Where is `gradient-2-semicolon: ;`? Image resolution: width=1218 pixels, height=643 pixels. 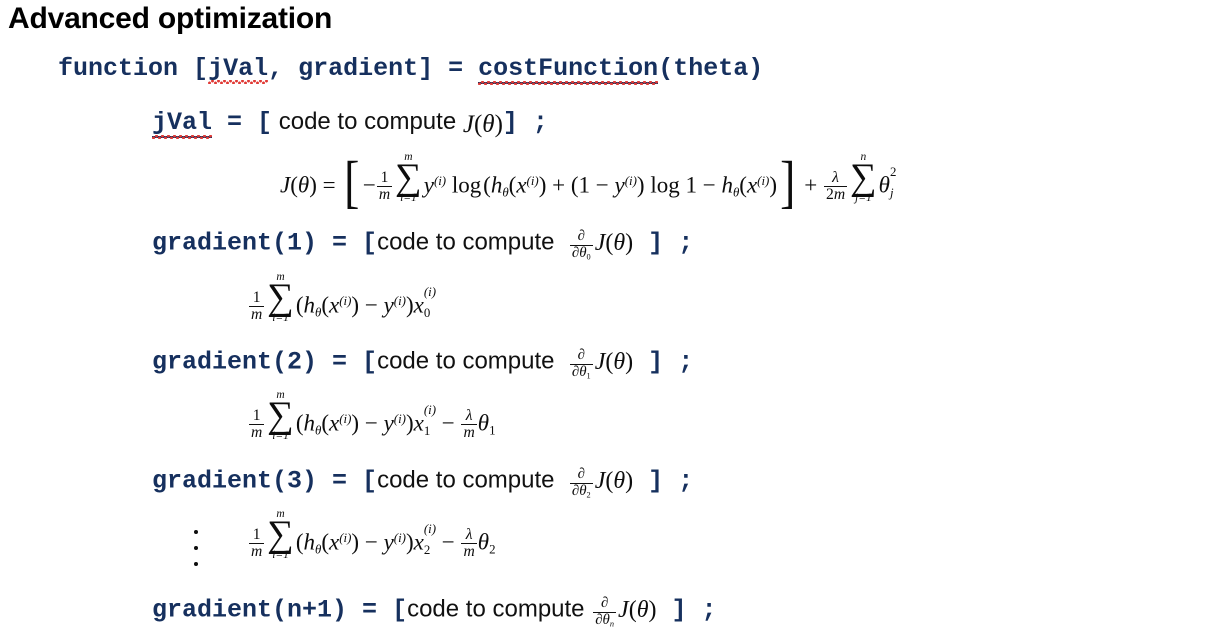
gradient-2-semicolon: ; is located at coordinates (678, 362).